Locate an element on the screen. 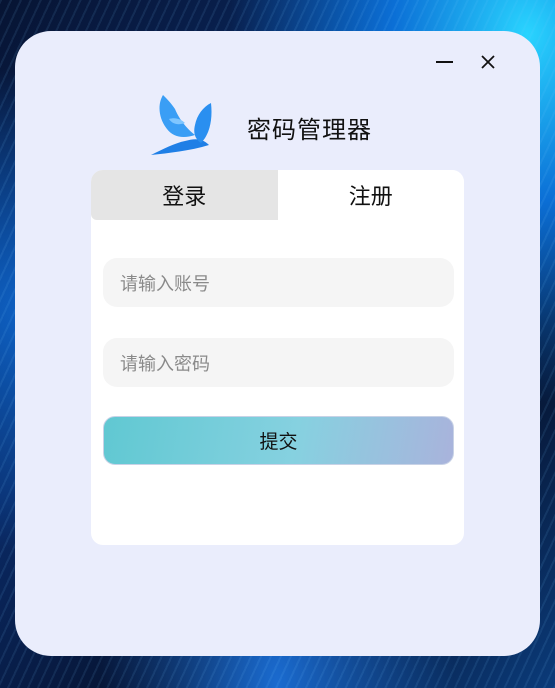  tab-login: 登录 is located at coordinates (184, 195).